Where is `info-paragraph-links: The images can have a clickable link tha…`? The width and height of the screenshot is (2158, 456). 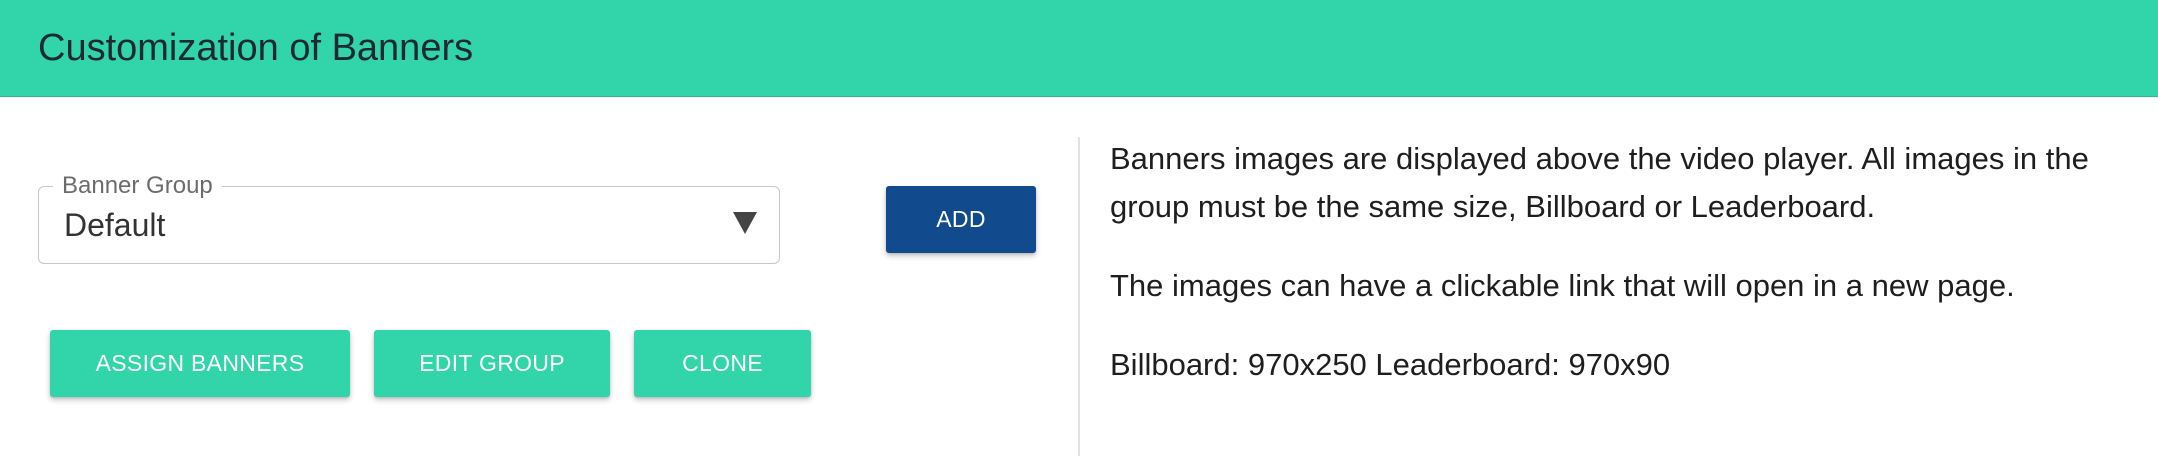 info-paragraph-links: The images can have a clickable link tha… is located at coordinates (1562, 285).